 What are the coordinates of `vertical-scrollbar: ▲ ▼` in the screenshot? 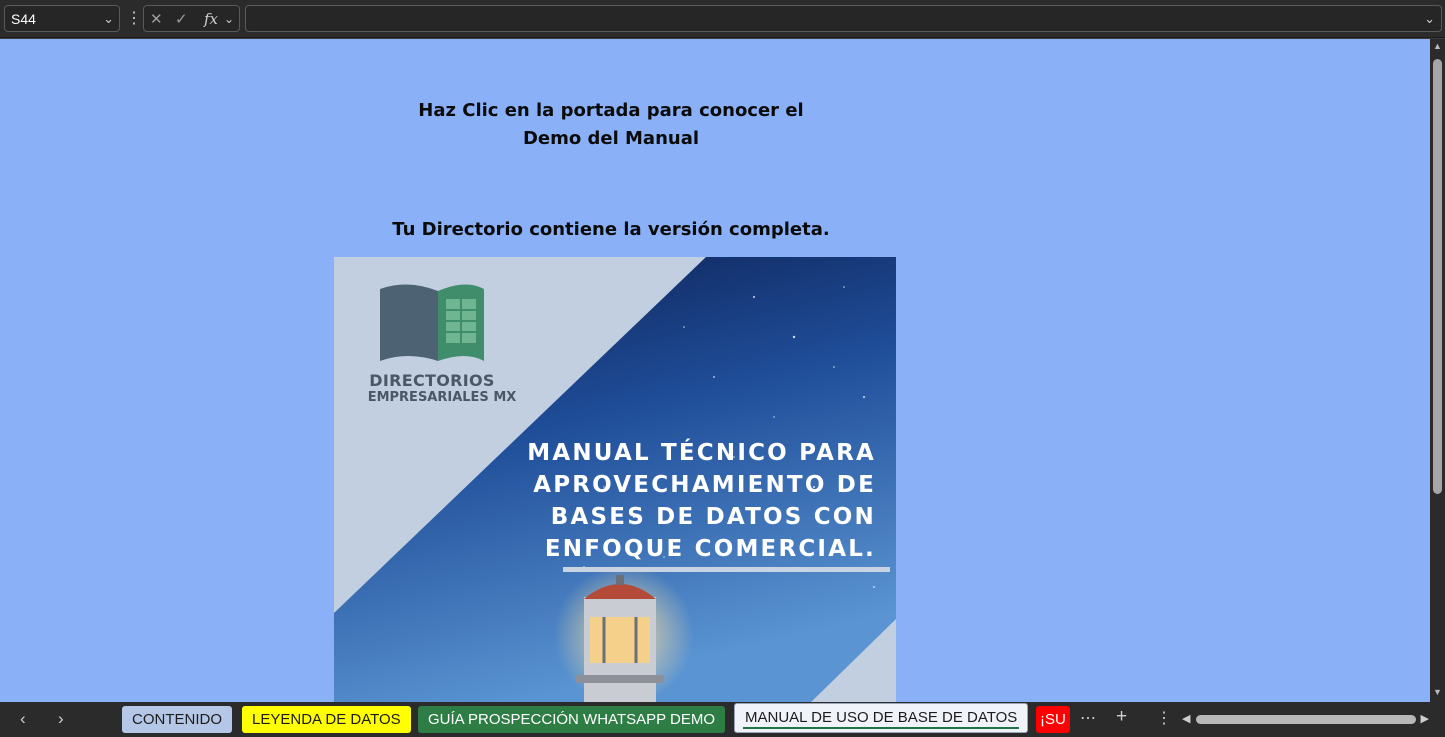 It's located at (1437, 370).